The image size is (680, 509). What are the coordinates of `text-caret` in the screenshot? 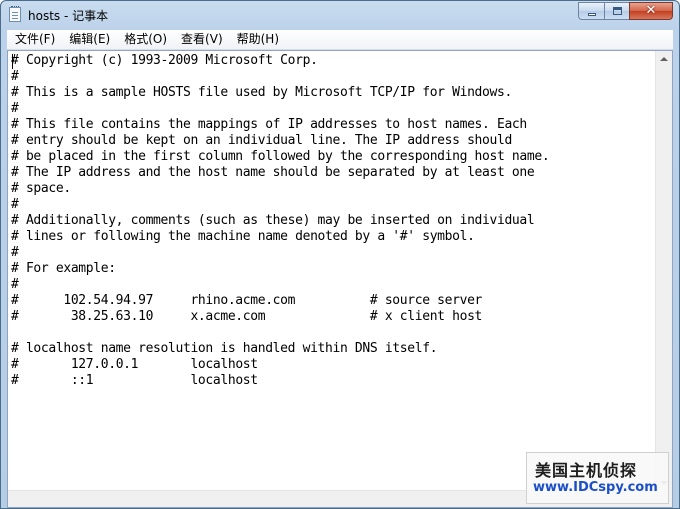 It's located at (12, 61).